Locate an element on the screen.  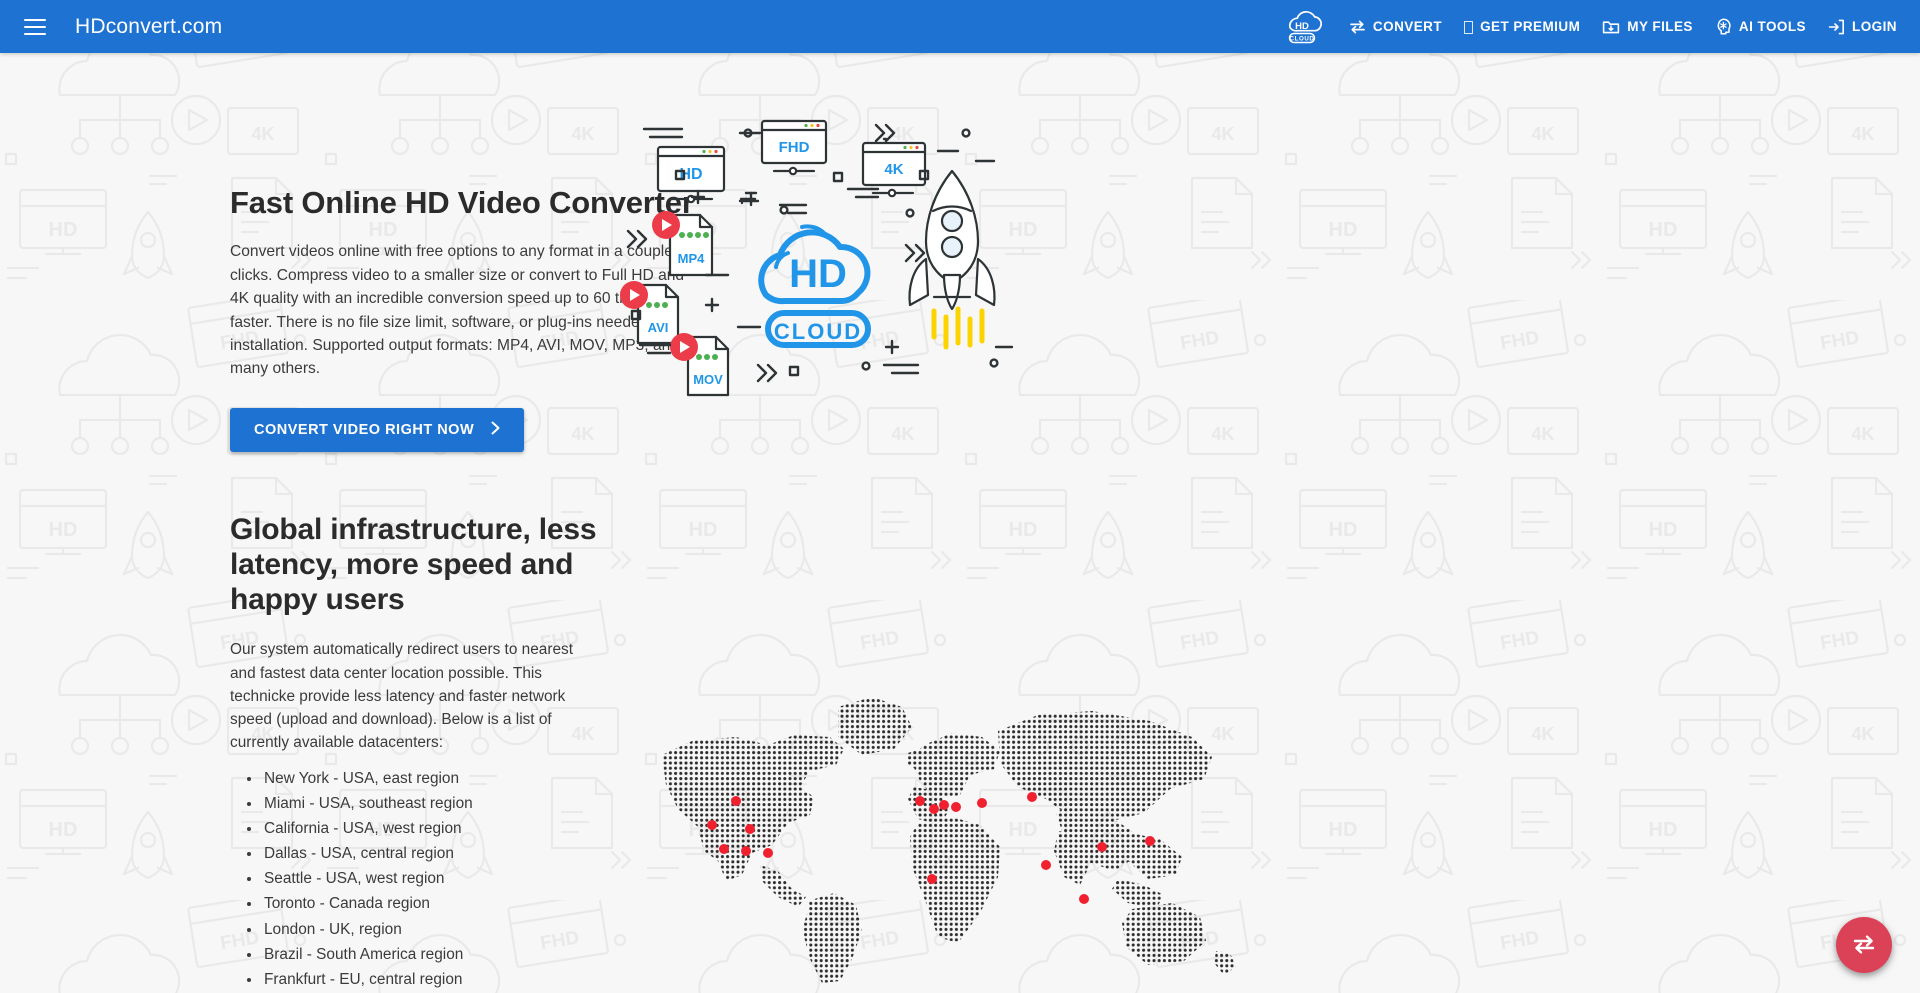
nav-label-login: LOGIN is located at coordinates (1874, 26).